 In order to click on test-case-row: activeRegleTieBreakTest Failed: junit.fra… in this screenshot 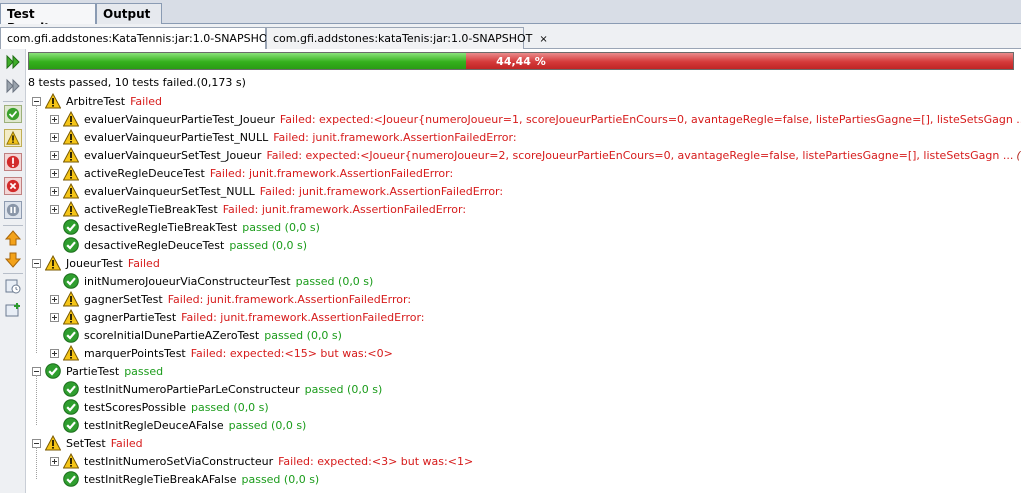, I will do `click(258, 209)`.